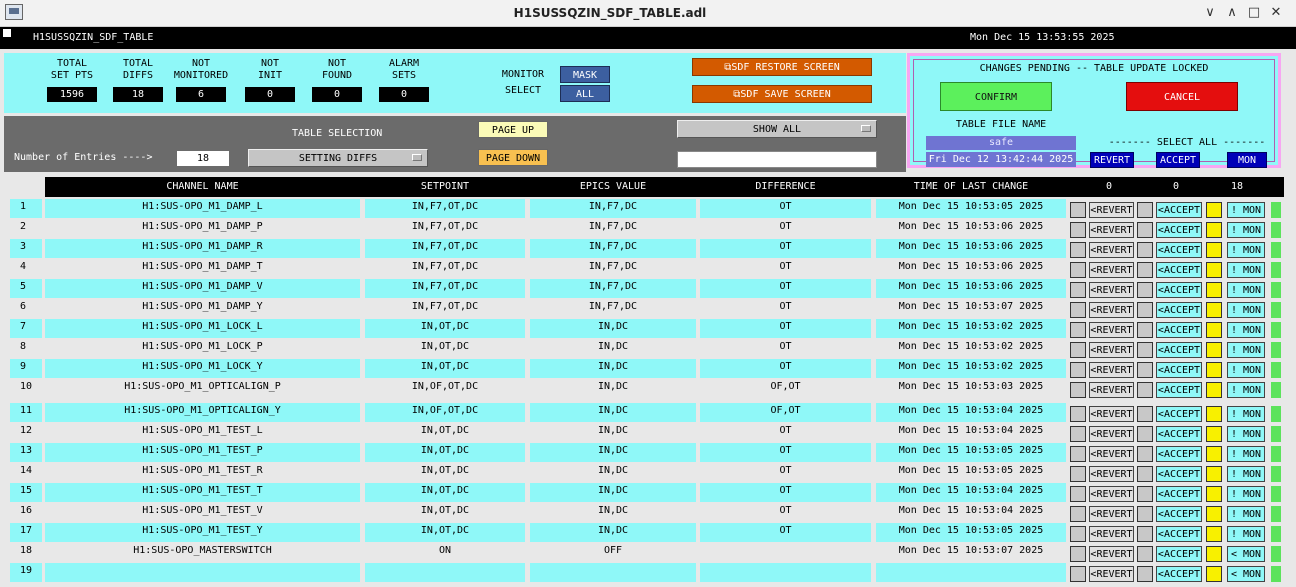 Image resolution: width=1296 pixels, height=587 pixels. I want to click on mon-button: < MON, so click(1246, 574).